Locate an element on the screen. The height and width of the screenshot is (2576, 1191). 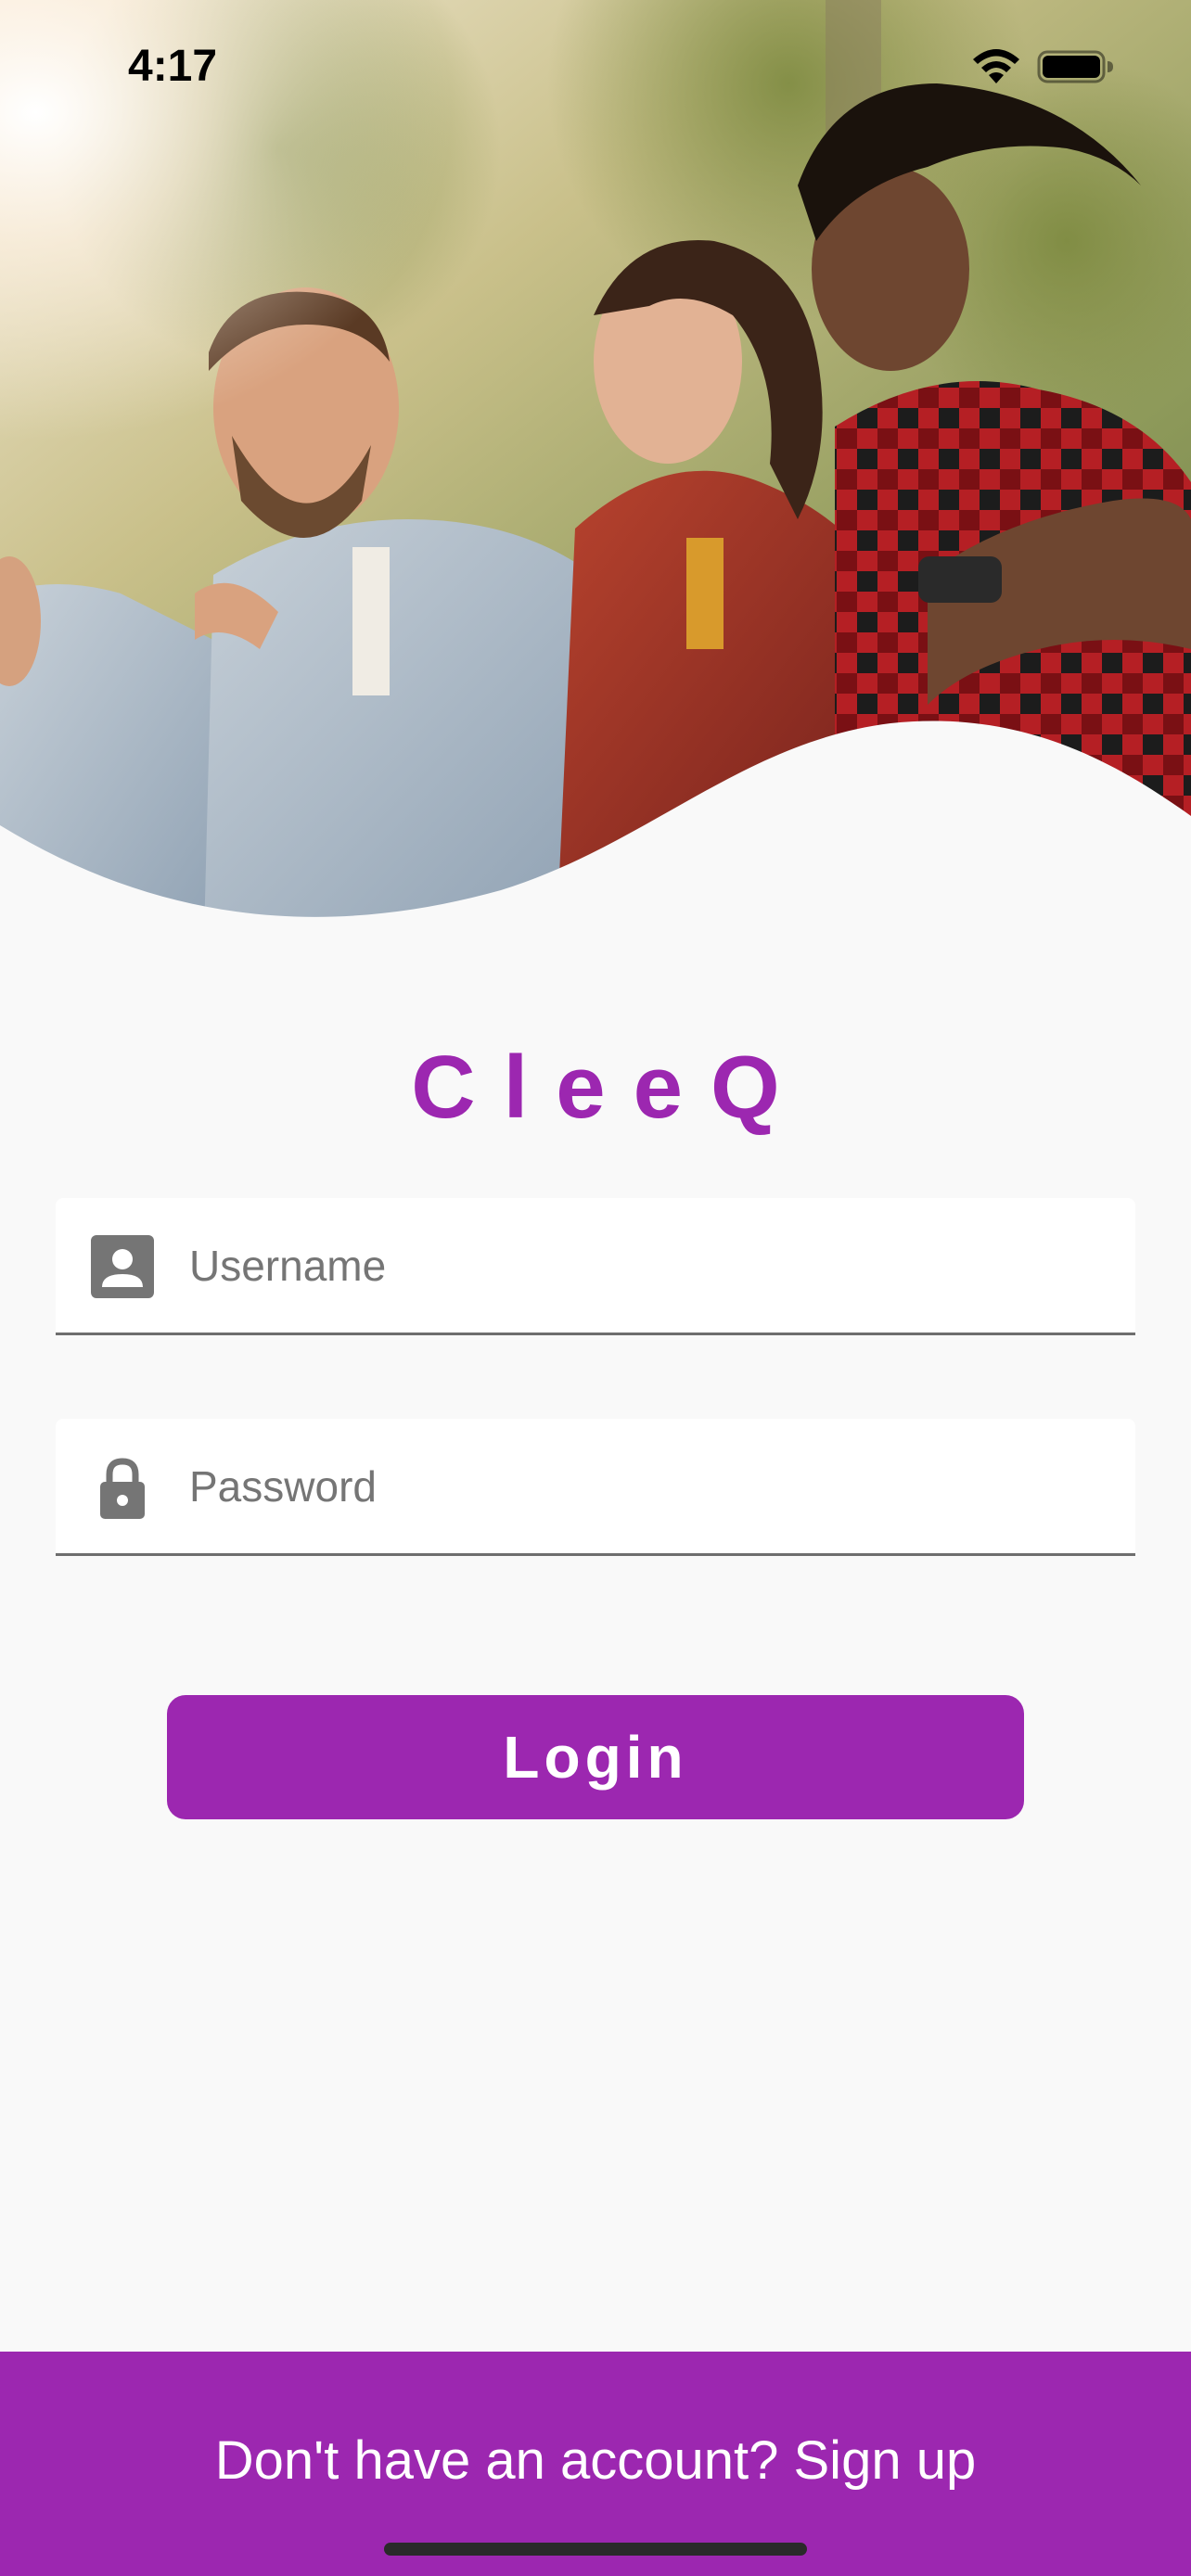
signup-bar: Don't have an account? Sign up is located at coordinates (595, 2464).